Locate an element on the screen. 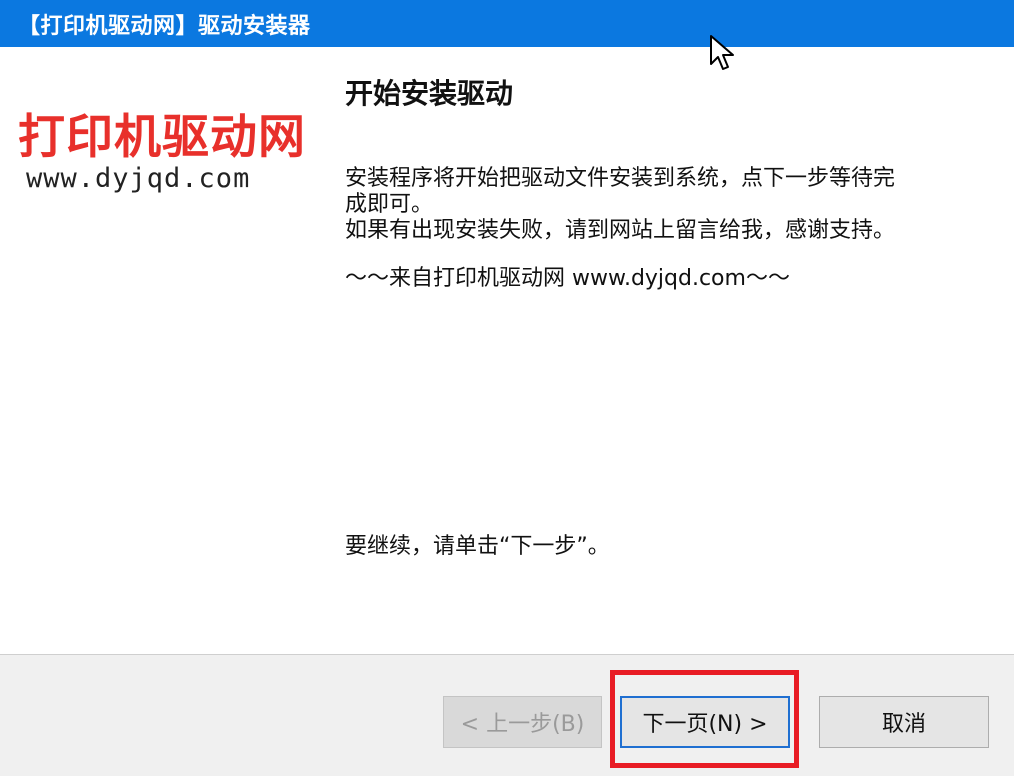 The height and width of the screenshot is (776, 1014). arrow-pointer-icon is located at coordinates (722, 52).